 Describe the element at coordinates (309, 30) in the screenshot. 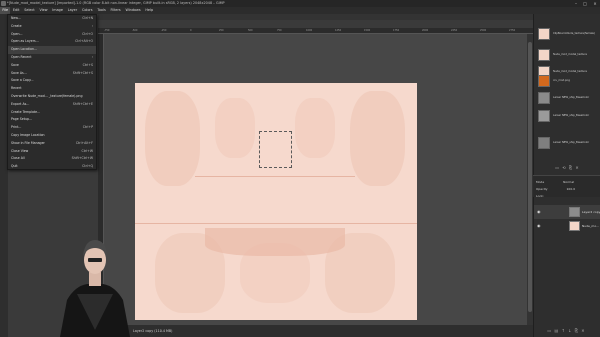

I see `ruler-tick: 1000` at that location.